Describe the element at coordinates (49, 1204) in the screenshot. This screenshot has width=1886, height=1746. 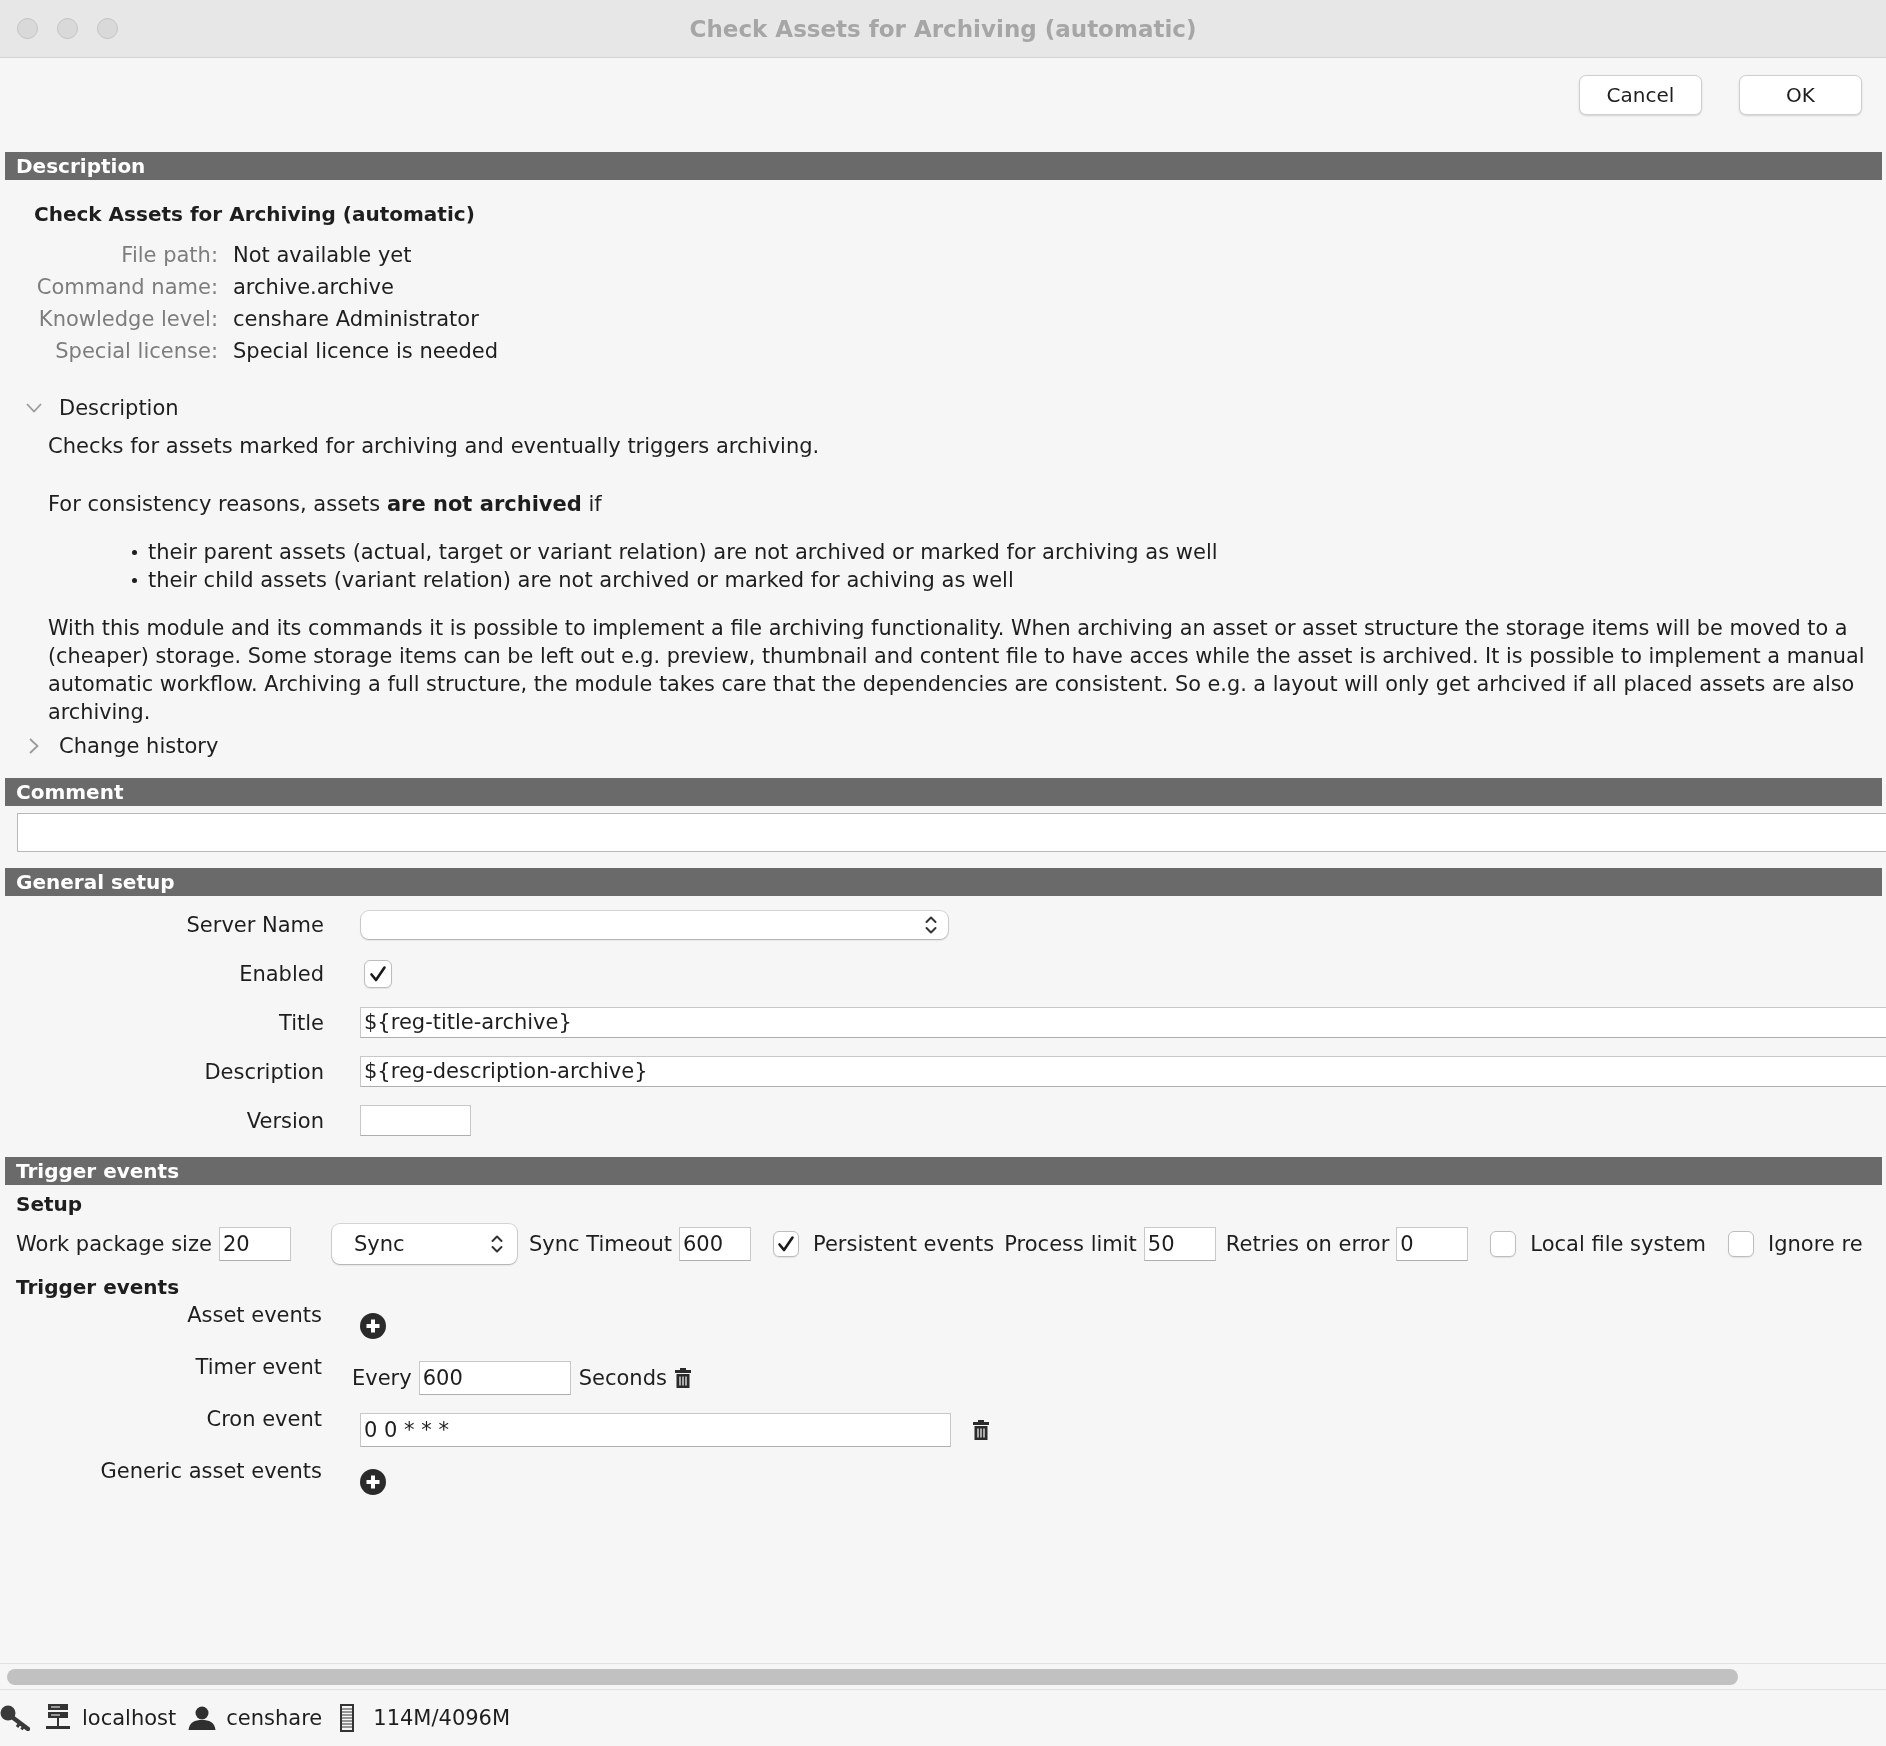
I see `subsection-title: Setup` at that location.